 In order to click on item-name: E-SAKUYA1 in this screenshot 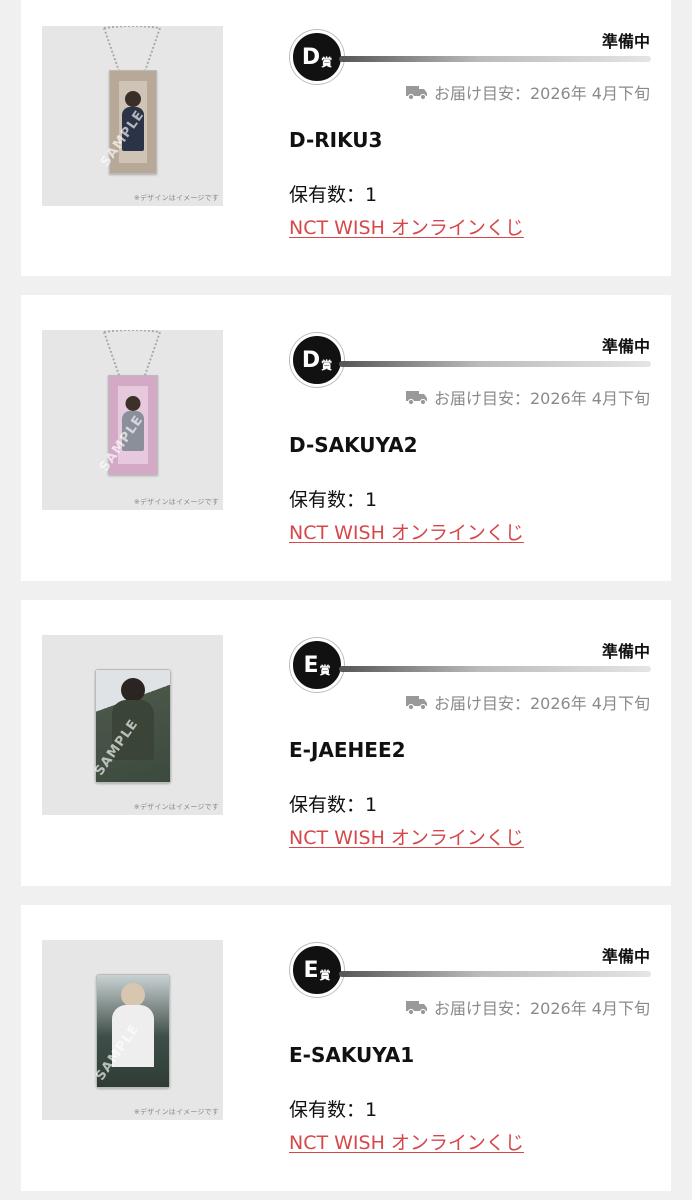, I will do `click(352, 1055)`.